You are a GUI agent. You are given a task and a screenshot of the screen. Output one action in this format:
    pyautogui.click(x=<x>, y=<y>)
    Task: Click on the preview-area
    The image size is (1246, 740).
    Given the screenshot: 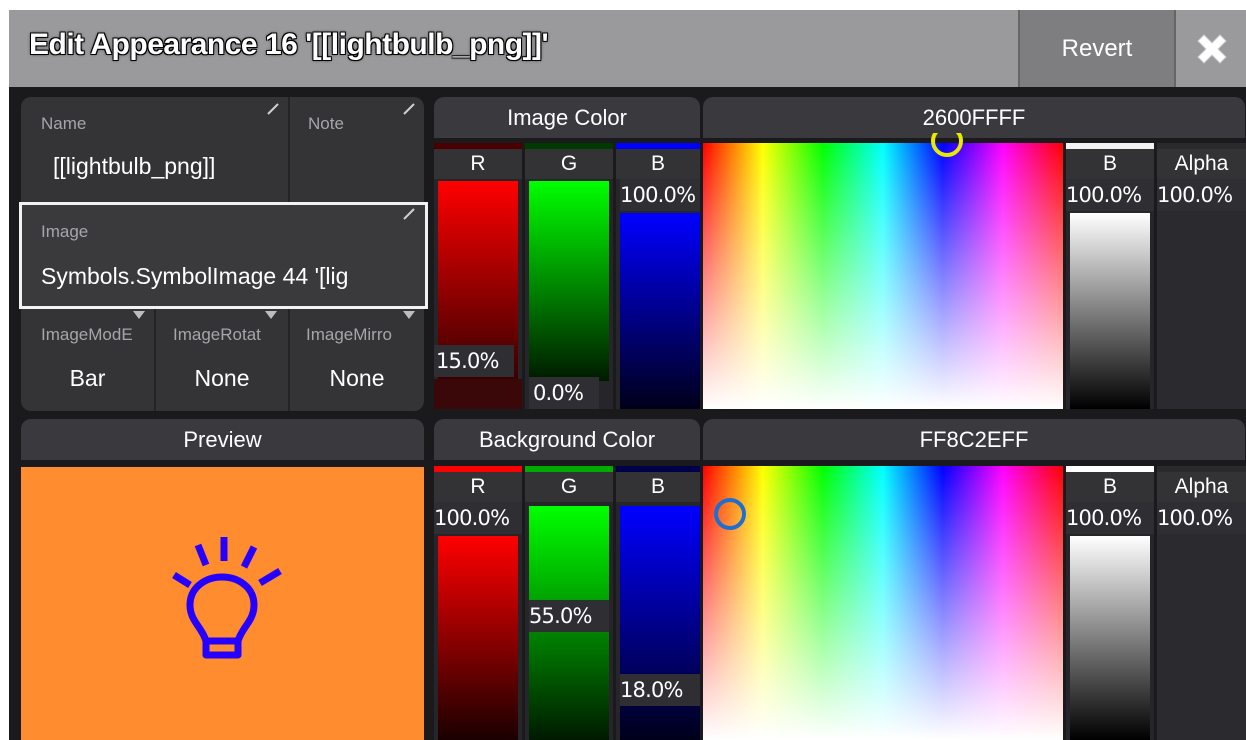 What is the action you would take?
    pyautogui.click(x=222, y=603)
    